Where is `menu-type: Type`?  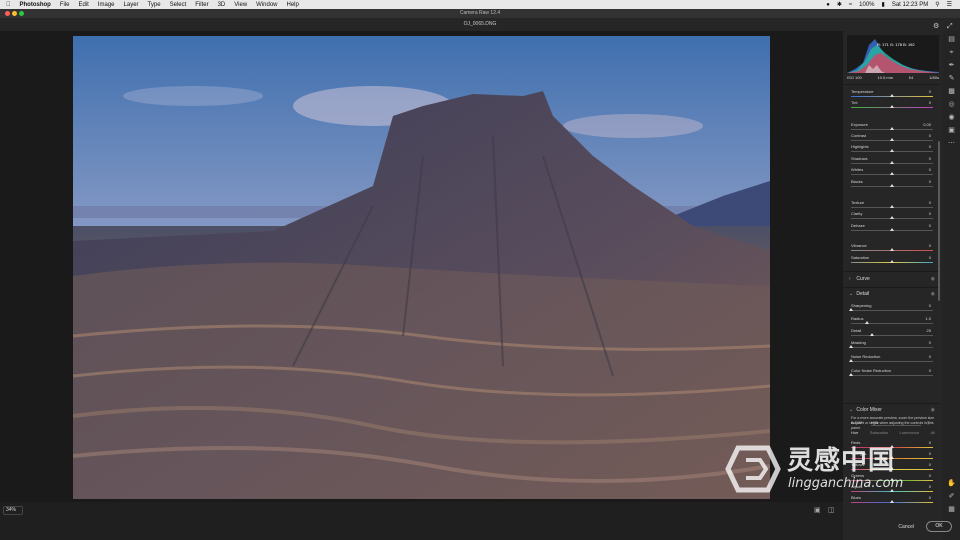
menu-type: Type is located at coordinates (154, 5).